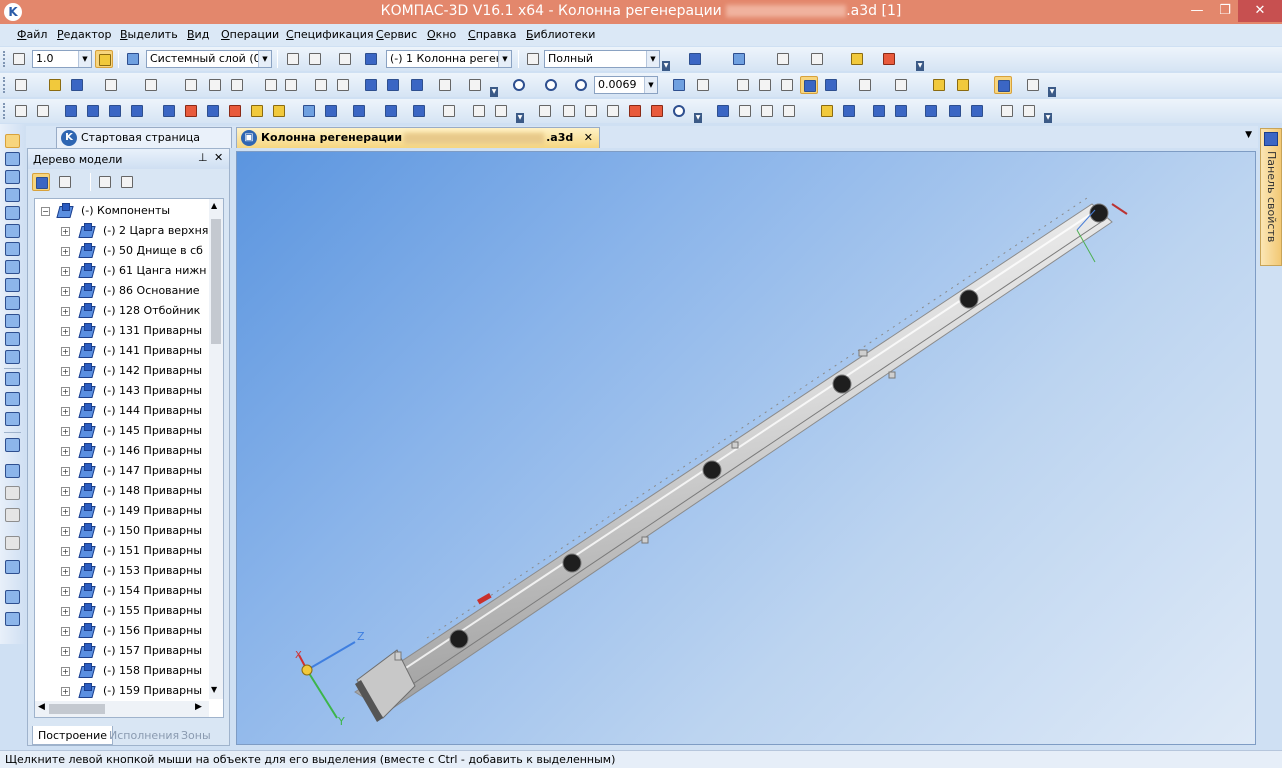 This screenshot has height=768, width=1282. What do you see at coordinates (122, 211) in the screenshot?
I see `tree-root: − (-) Компоненты` at bounding box center [122, 211].